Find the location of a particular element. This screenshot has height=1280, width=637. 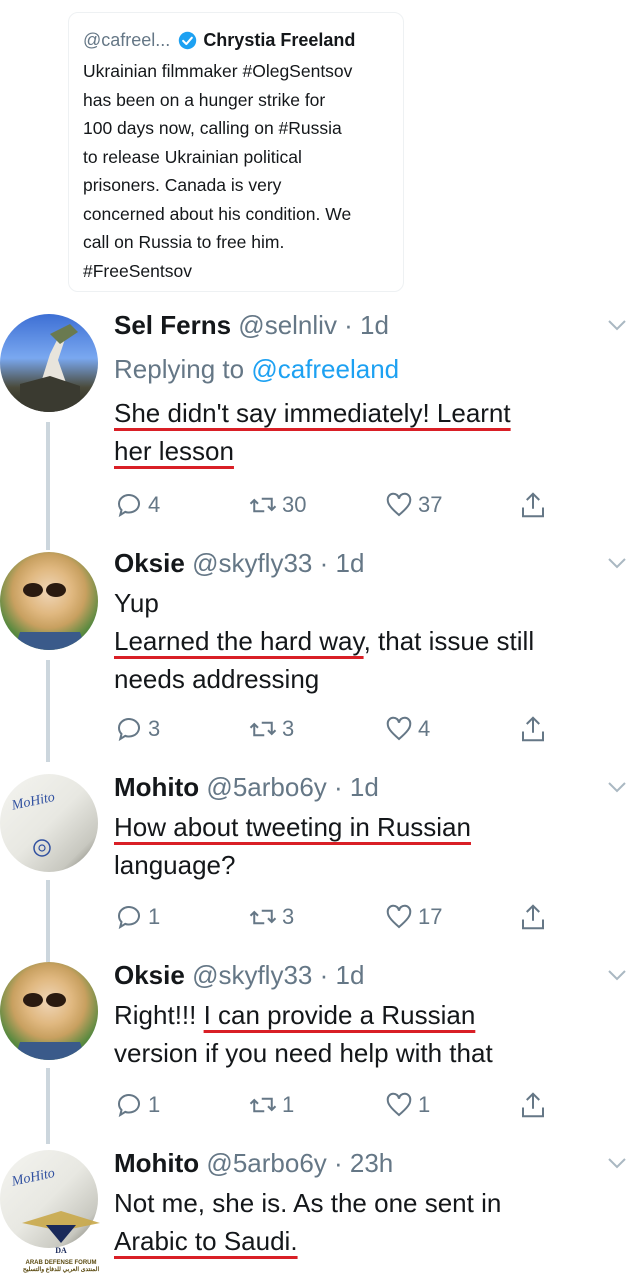

like-button: 17 is located at coordinates (413, 917).